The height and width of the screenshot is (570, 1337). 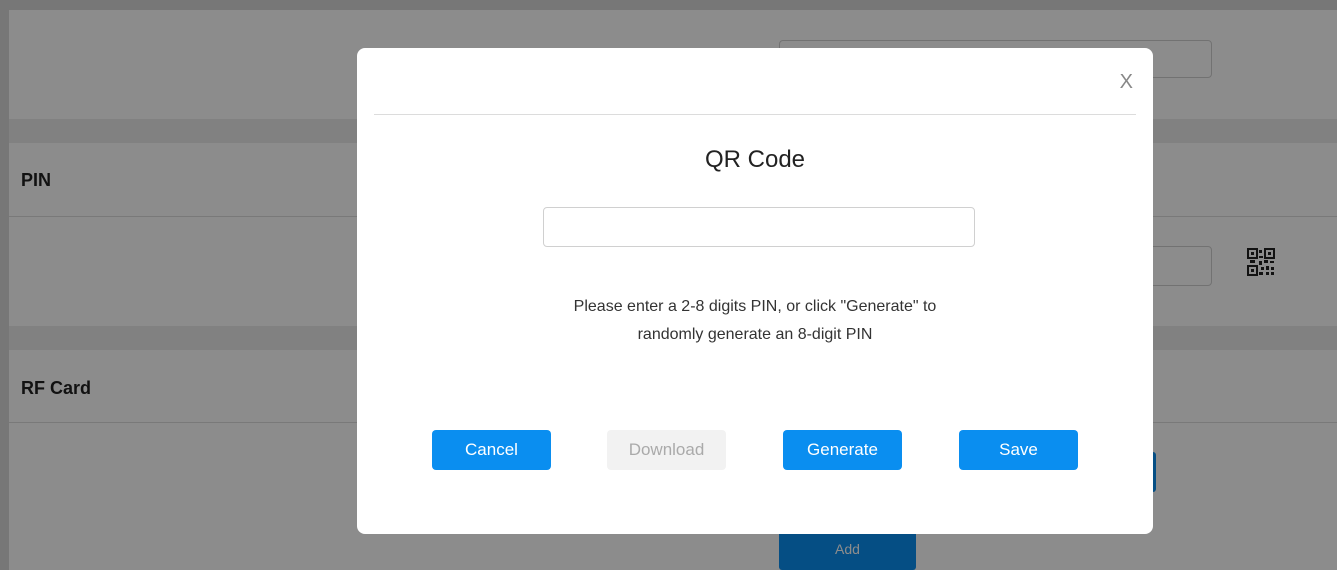 I want to click on download-button: Download, so click(x=666, y=450).